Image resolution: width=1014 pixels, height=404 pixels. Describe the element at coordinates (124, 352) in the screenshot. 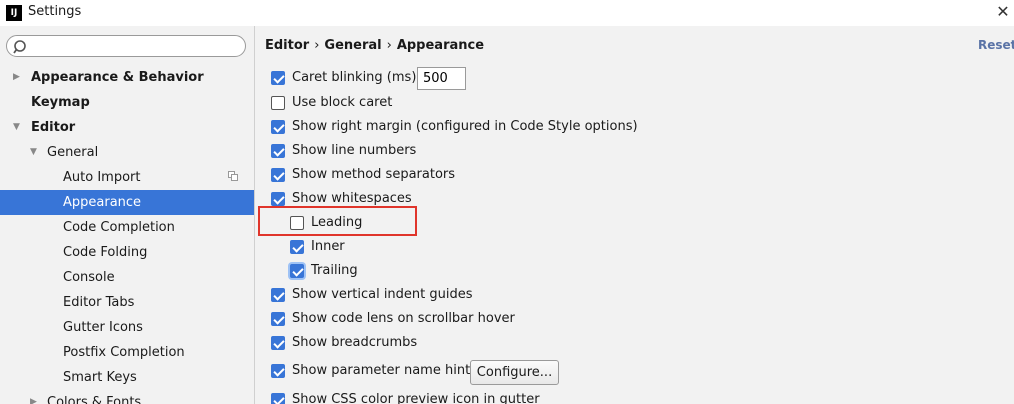

I see `sidebar-item-label: Postfix Completion` at that location.